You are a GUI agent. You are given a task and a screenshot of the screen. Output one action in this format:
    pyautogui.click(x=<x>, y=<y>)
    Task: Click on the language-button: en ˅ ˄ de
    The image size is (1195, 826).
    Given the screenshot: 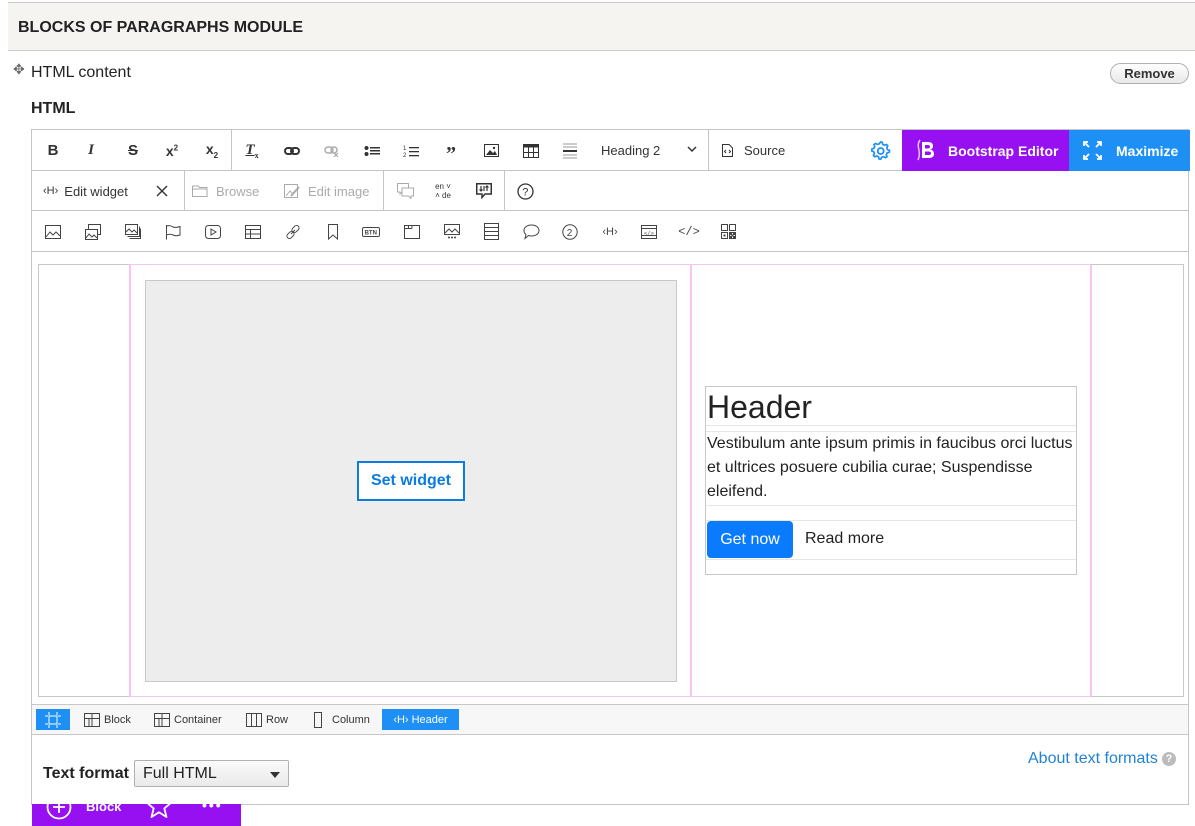 What is the action you would take?
    pyautogui.click(x=443, y=191)
    